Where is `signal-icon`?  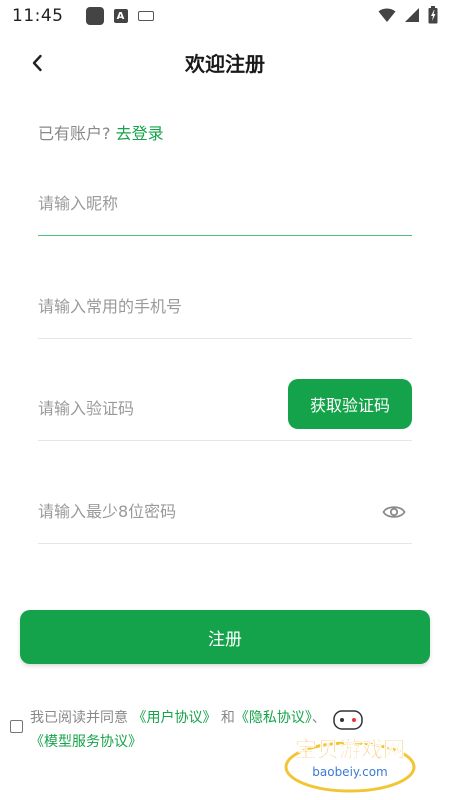
signal-icon is located at coordinates (412, 15).